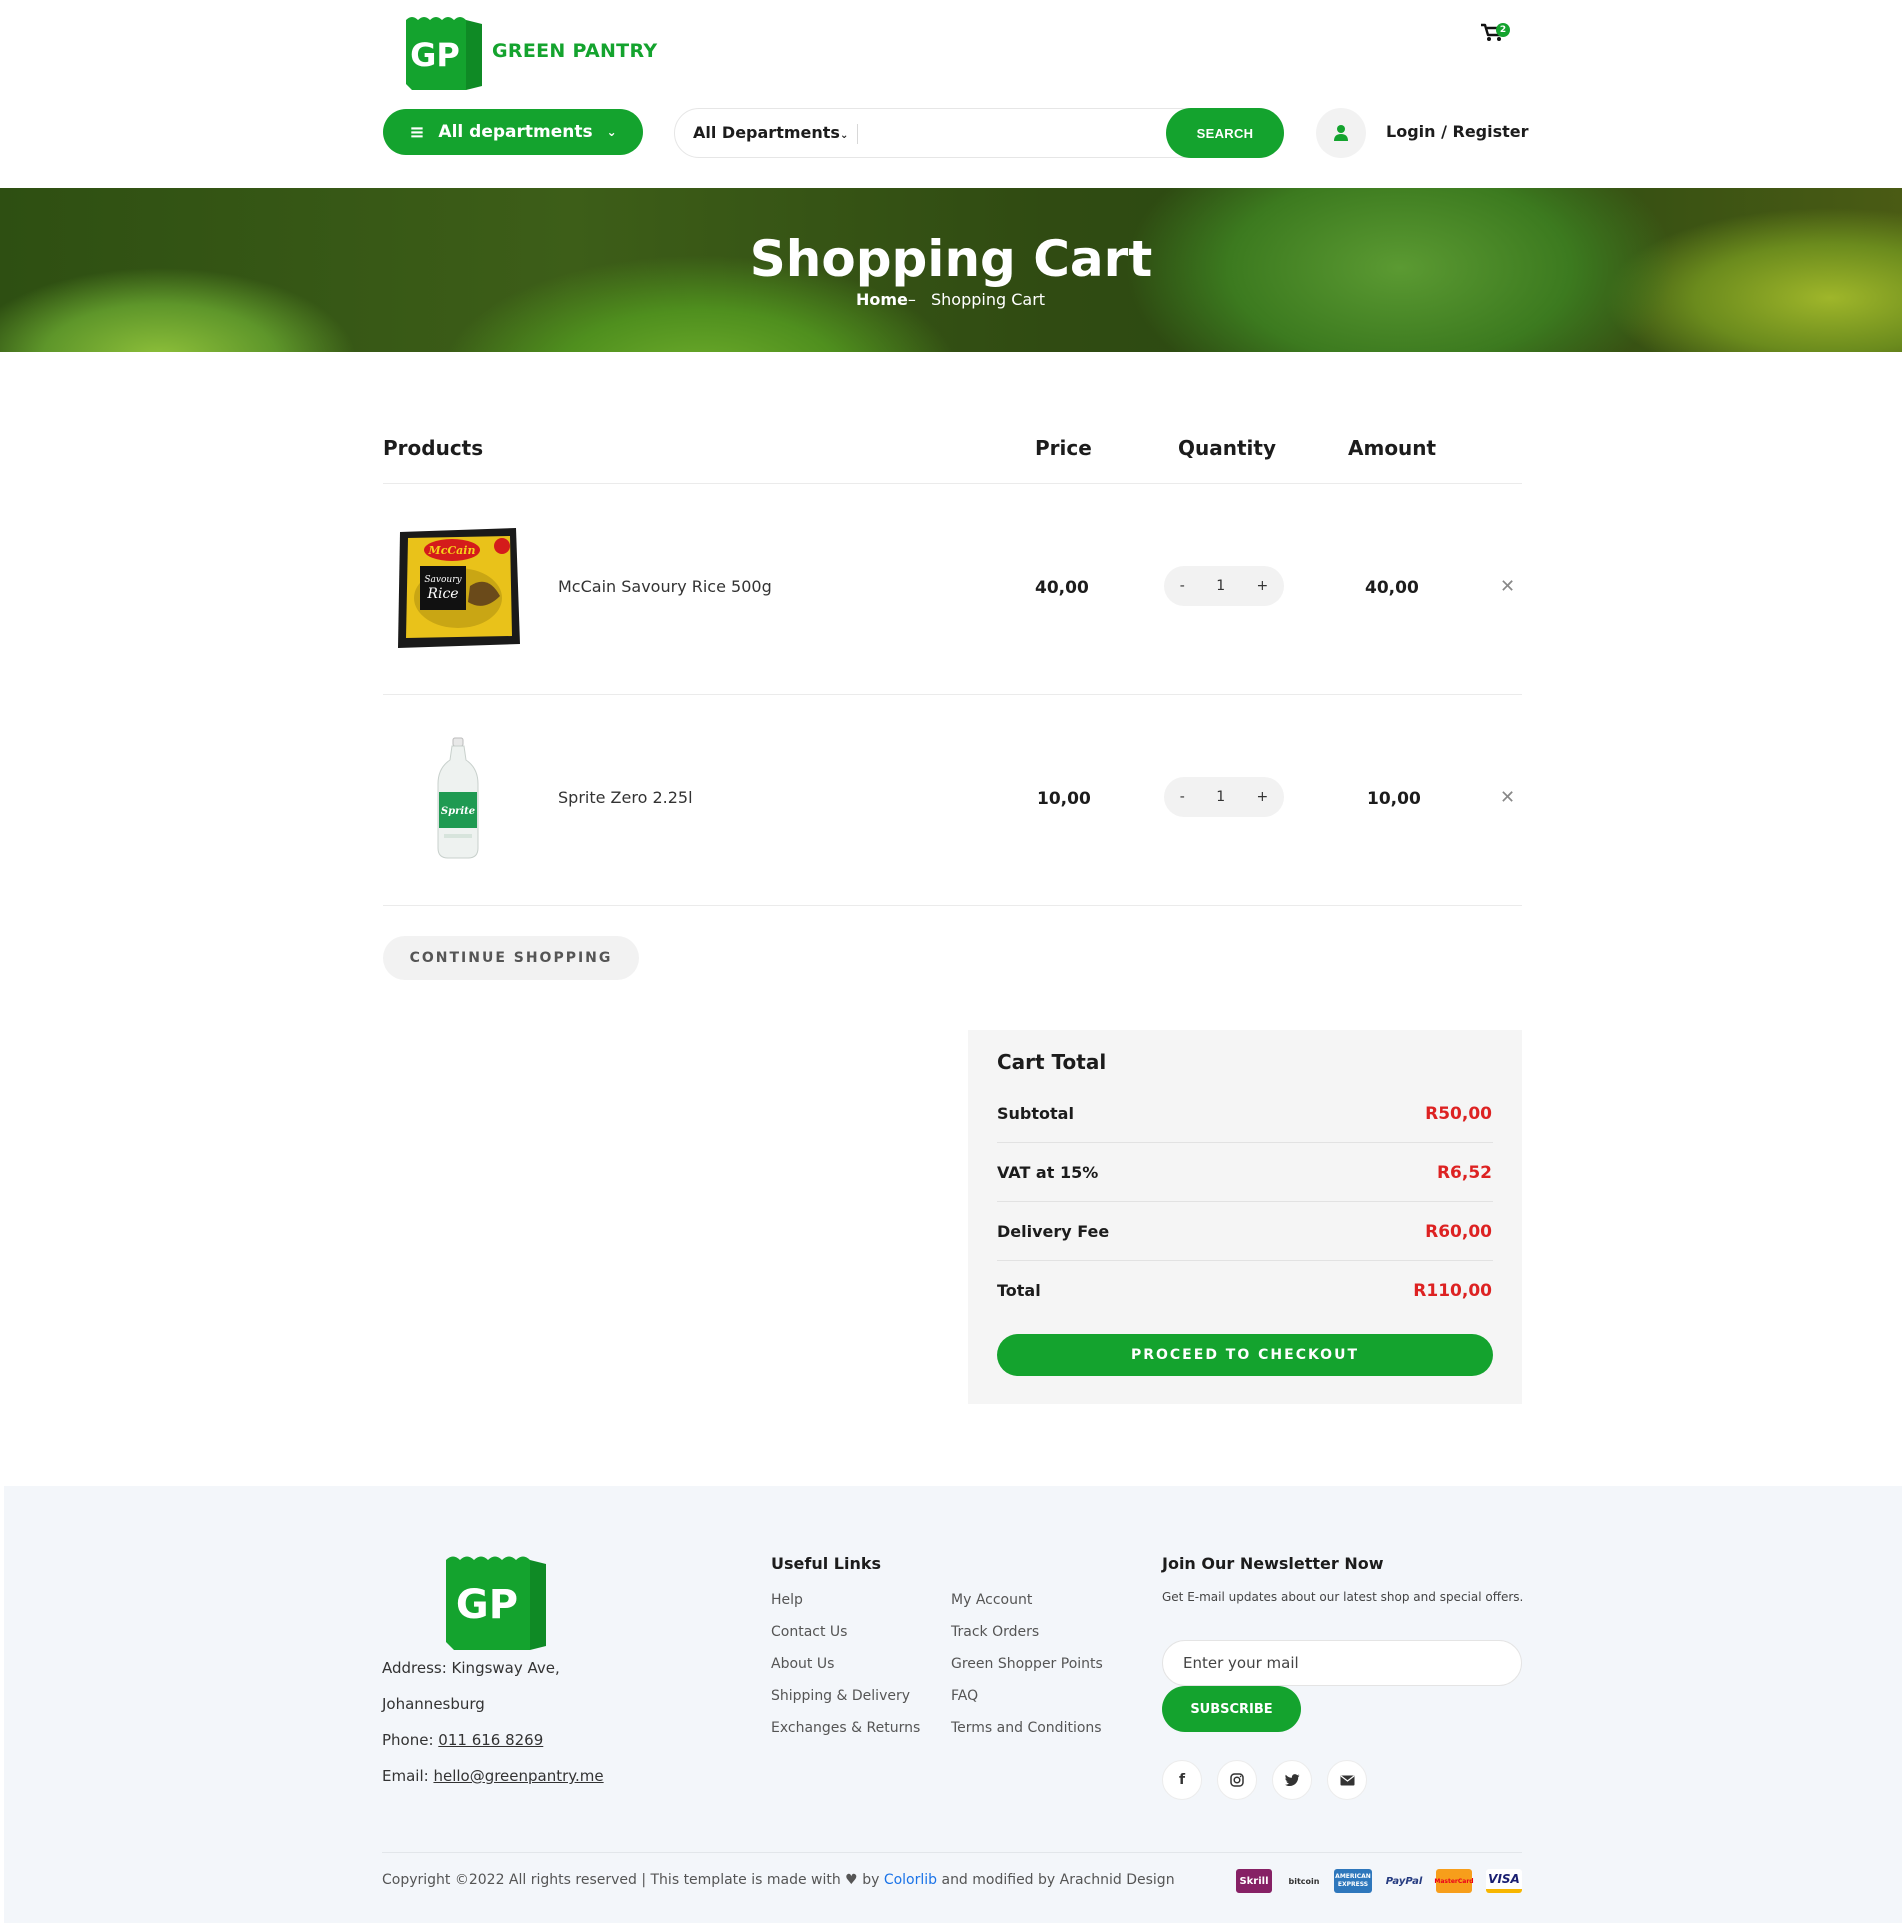 The width and height of the screenshot is (1902, 1923). What do you see at coordinates (952, 483) in the screenshot?
I see `table-header-divider` at bounding box center [952, 483].